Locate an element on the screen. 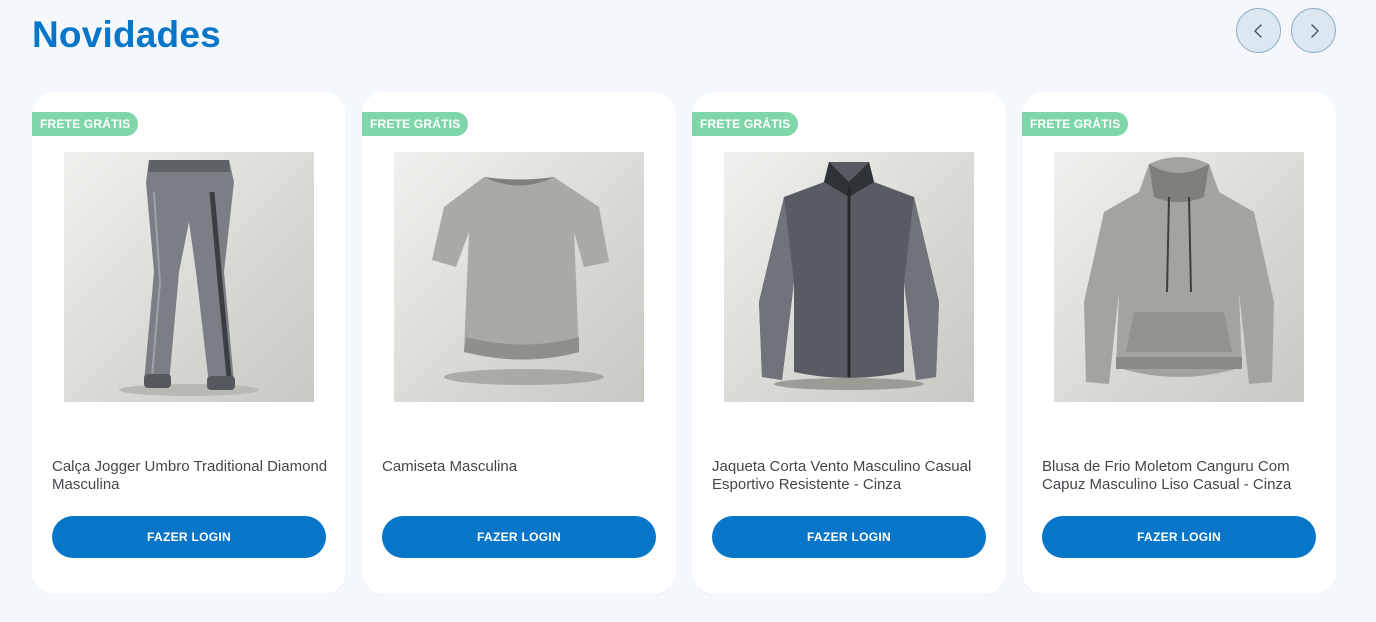  section-title: Novidades is located at coordinates (126, 34).